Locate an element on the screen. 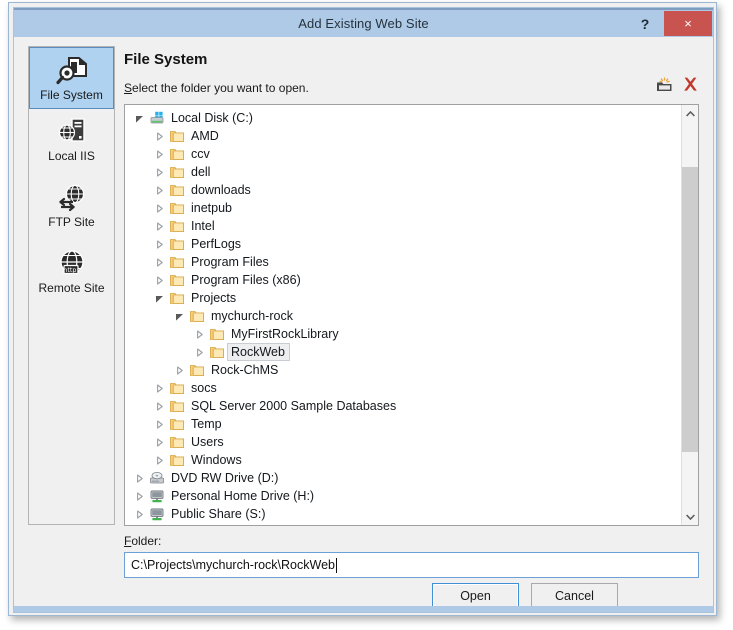 The image size is (733, 630). tree-item: AMD is located at coordinates (403, 136).